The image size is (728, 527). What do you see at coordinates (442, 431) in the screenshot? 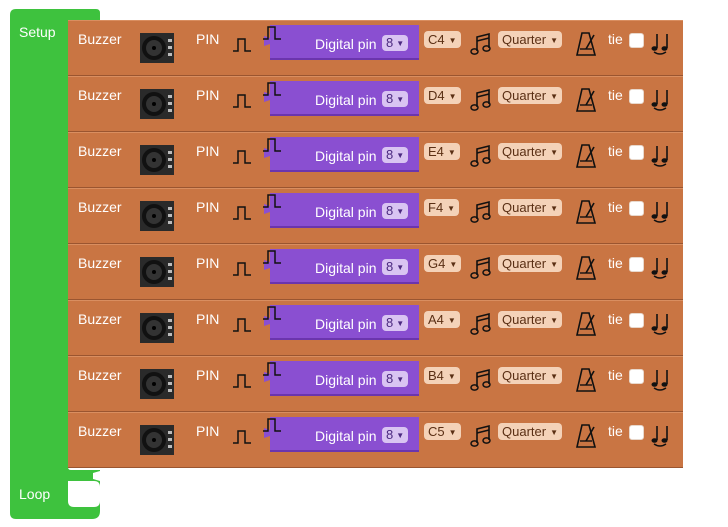
I see `note-dropdown: C5 ▼` at bounding box center [442, 431].